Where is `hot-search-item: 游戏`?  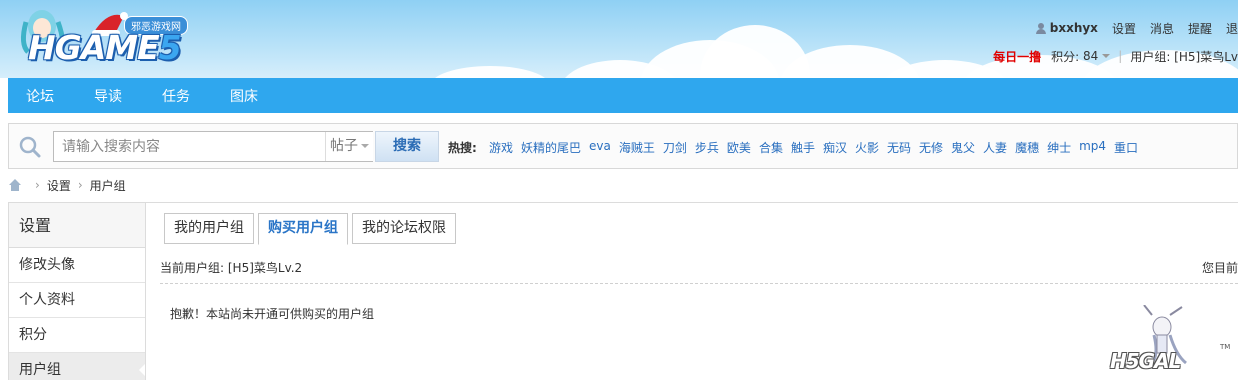 hot-search-item: 游戏 is located at coordinates (501, 147).